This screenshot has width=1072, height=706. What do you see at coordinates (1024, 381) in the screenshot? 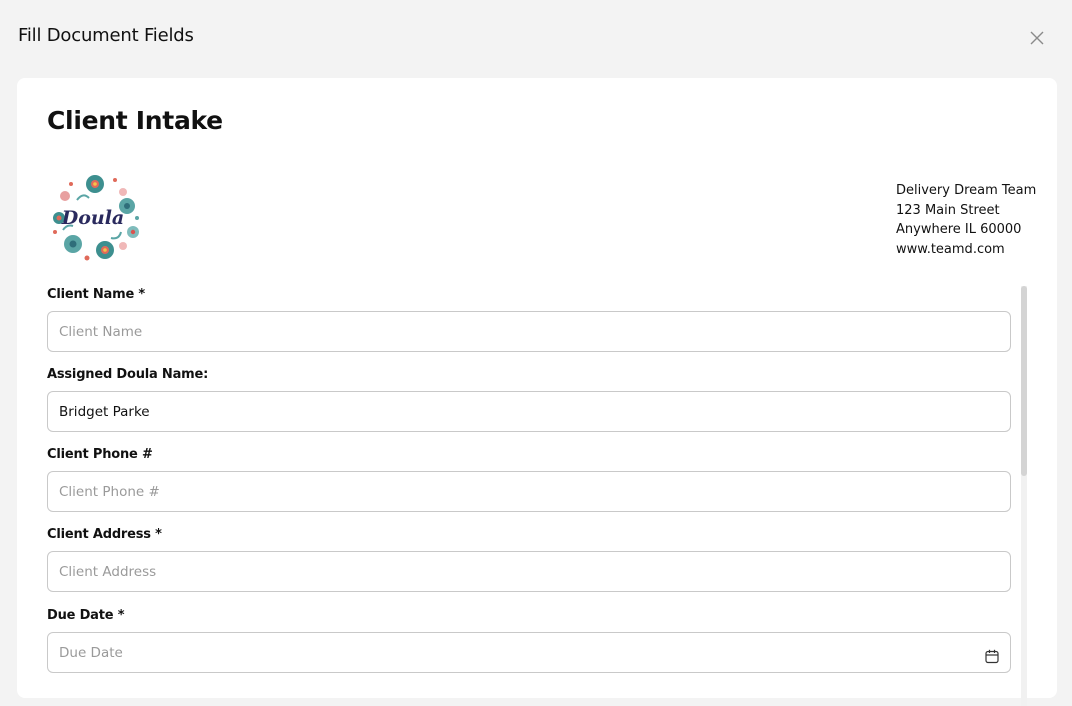
I see `scrollbar-thumb` at bounding box center [1024, 381].